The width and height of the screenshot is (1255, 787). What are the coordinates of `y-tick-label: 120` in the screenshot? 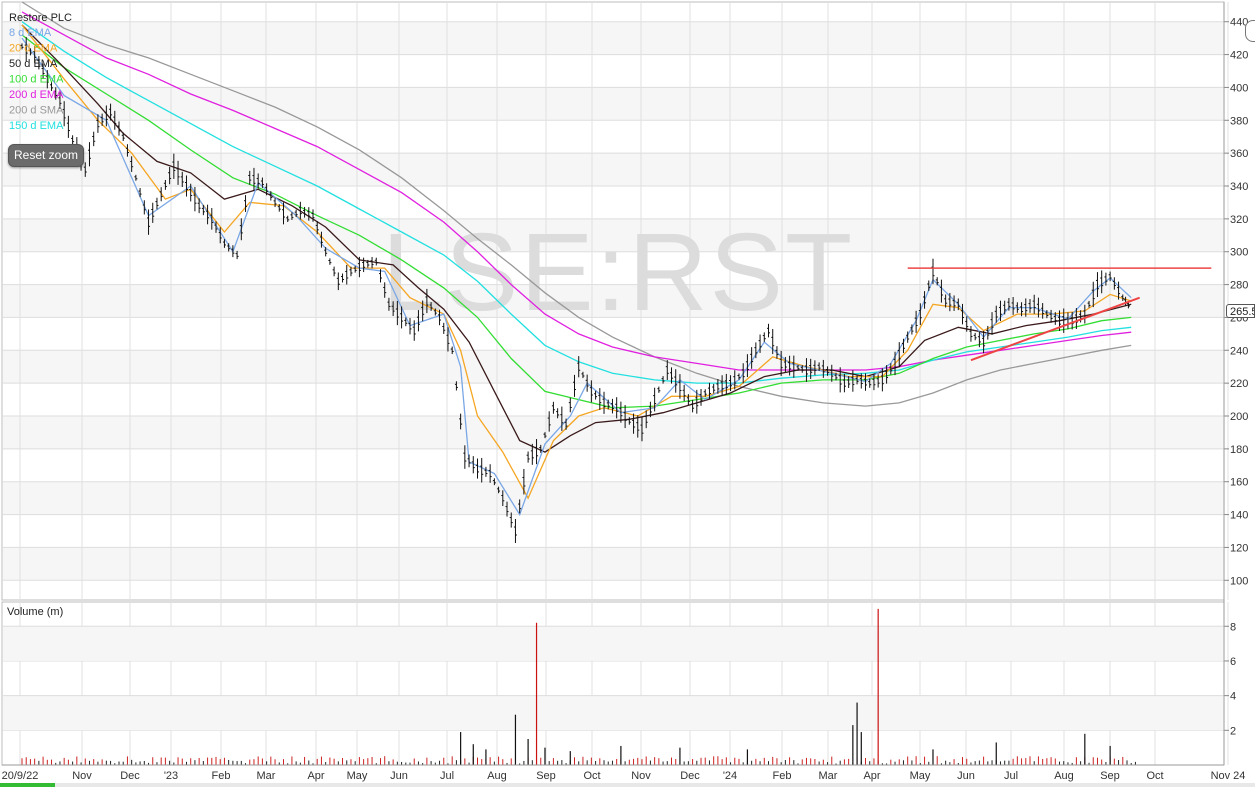 It's located at (1239, 548).